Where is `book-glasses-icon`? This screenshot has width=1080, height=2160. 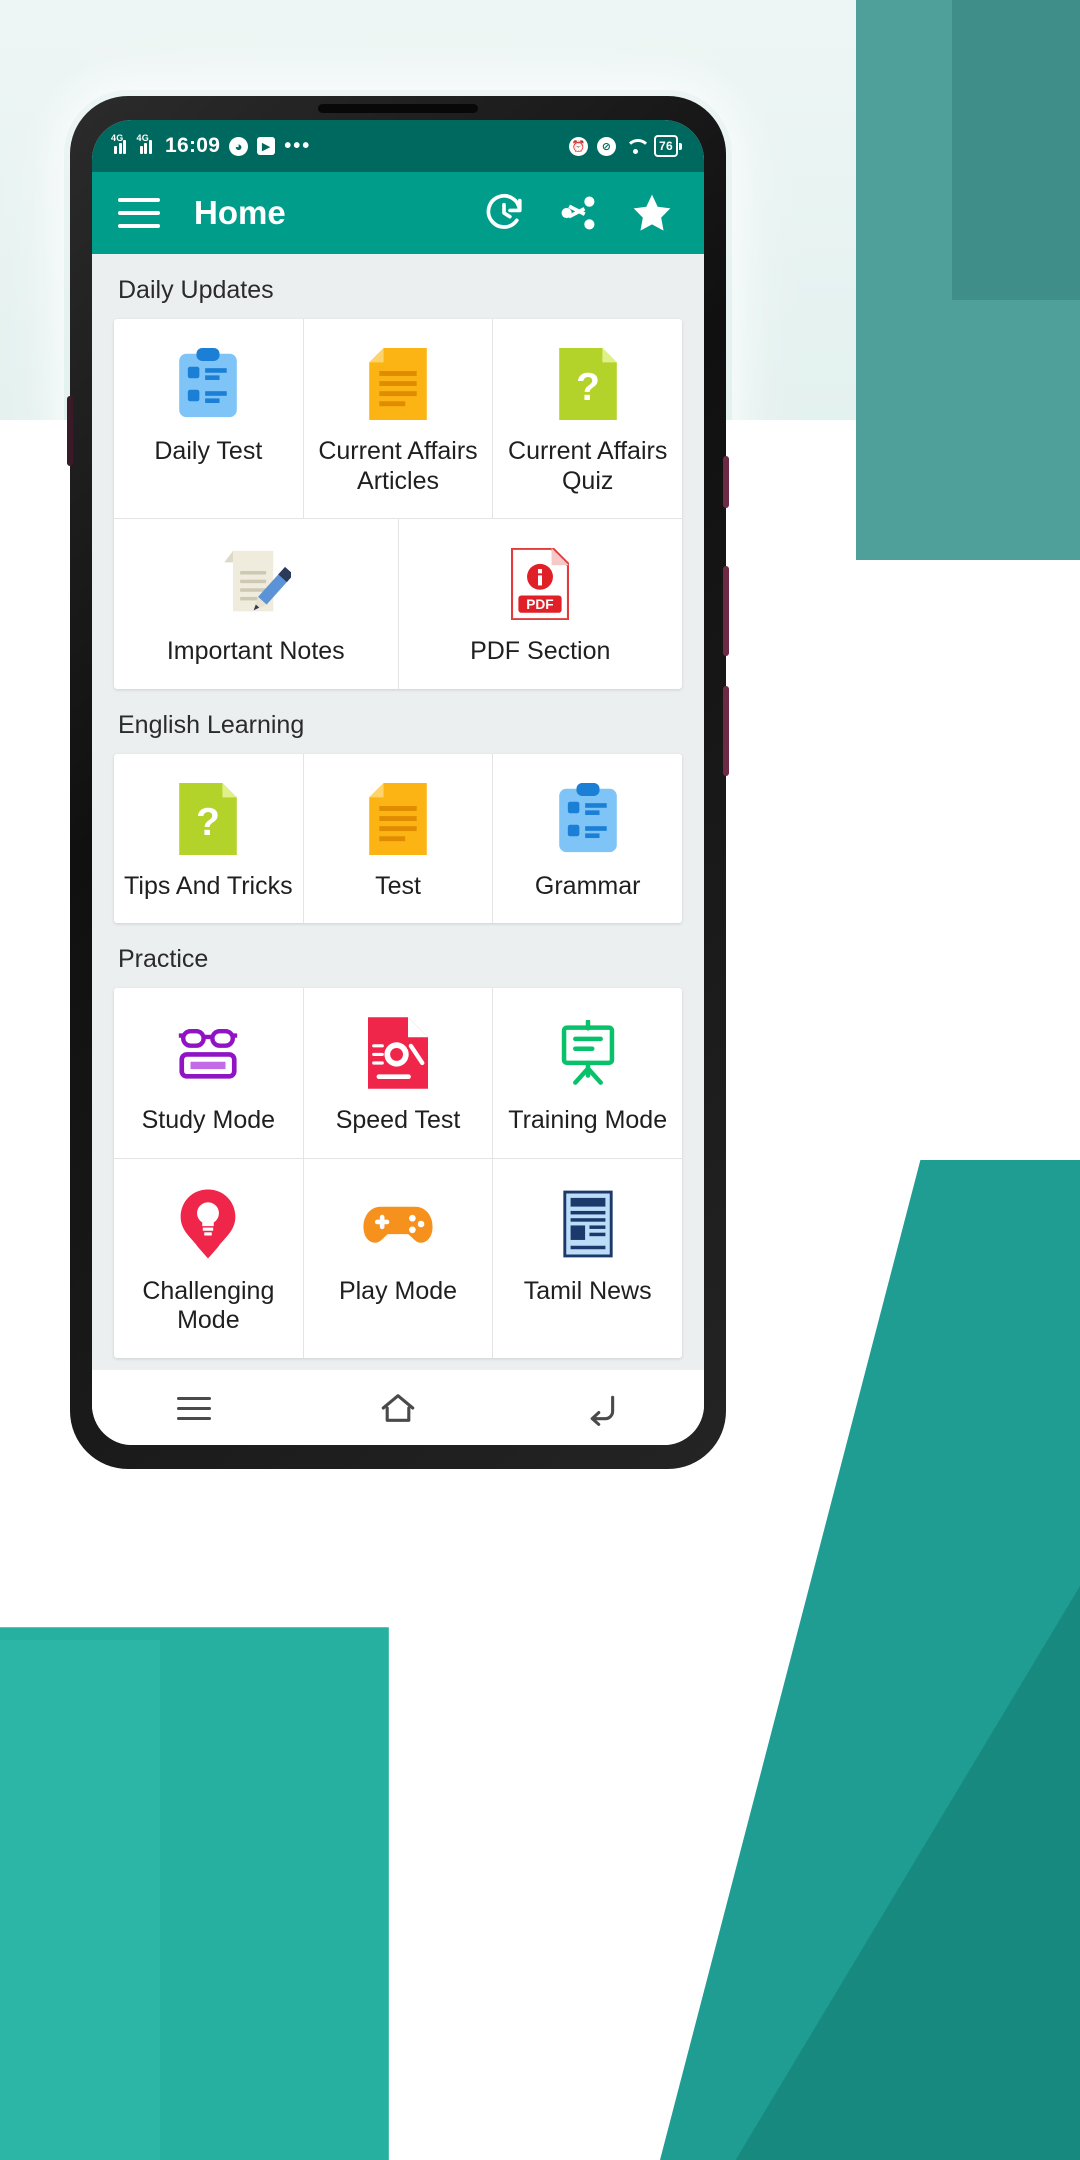
book-glasses-icon is located at coordinates (208, 1053).